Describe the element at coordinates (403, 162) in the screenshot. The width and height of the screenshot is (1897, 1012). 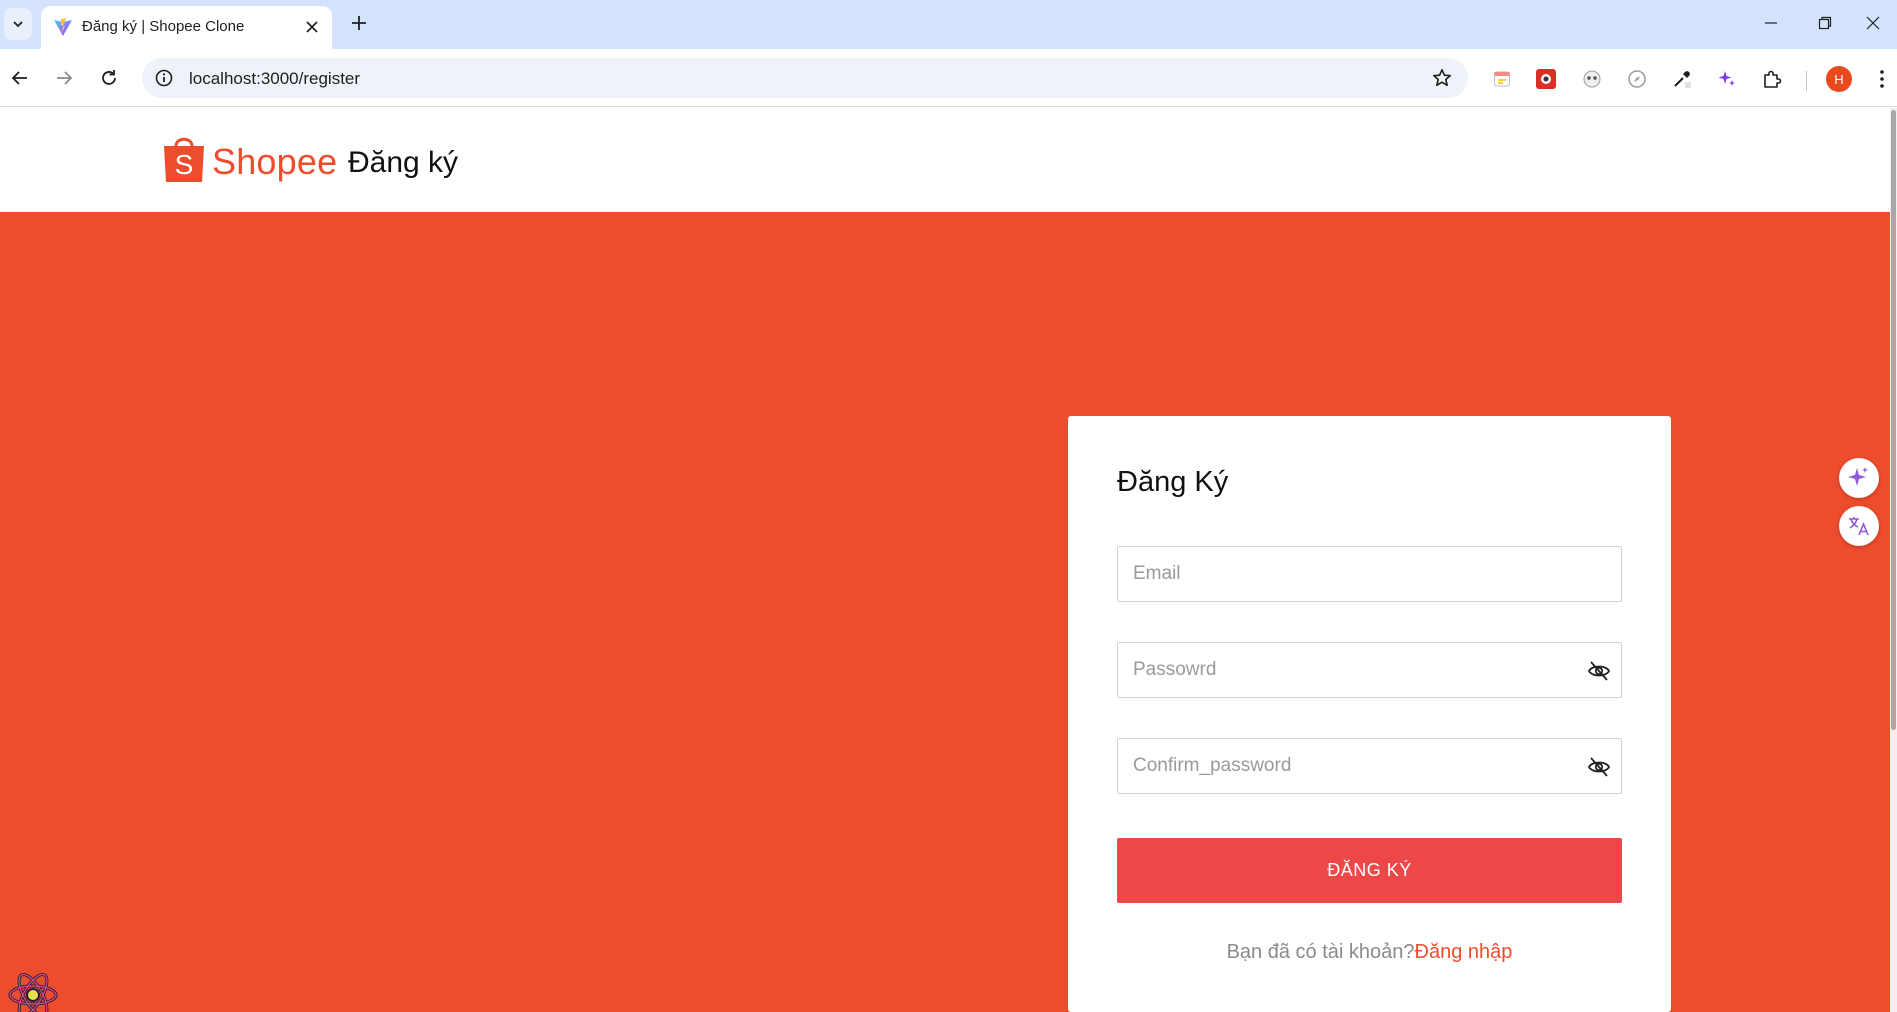
I see `page-title: Đăng ký` at that location.